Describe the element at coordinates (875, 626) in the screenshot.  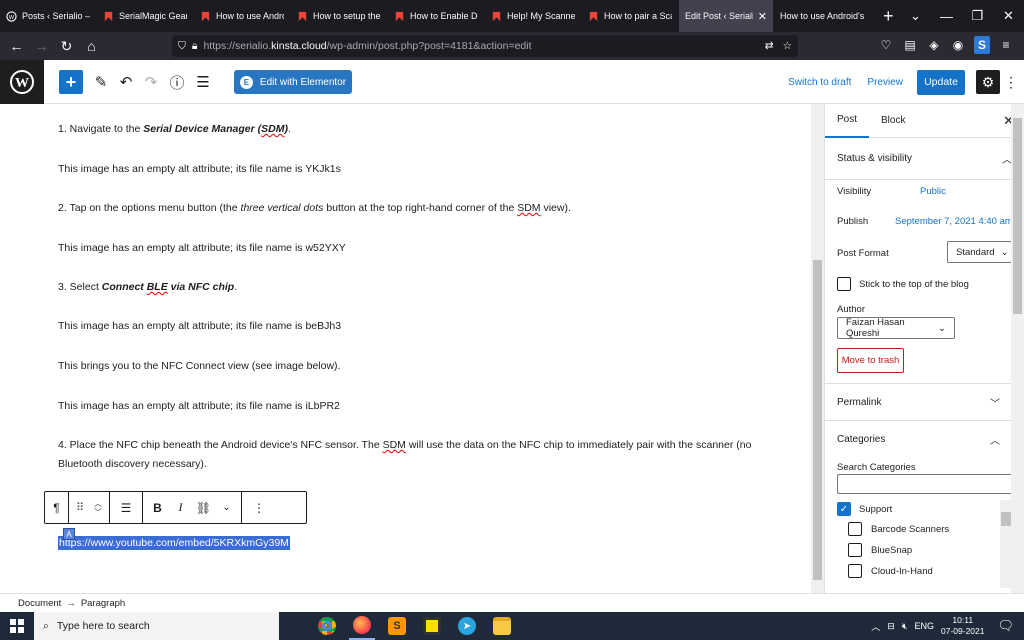
I see `chevron-up-icon: ︿` at that location.